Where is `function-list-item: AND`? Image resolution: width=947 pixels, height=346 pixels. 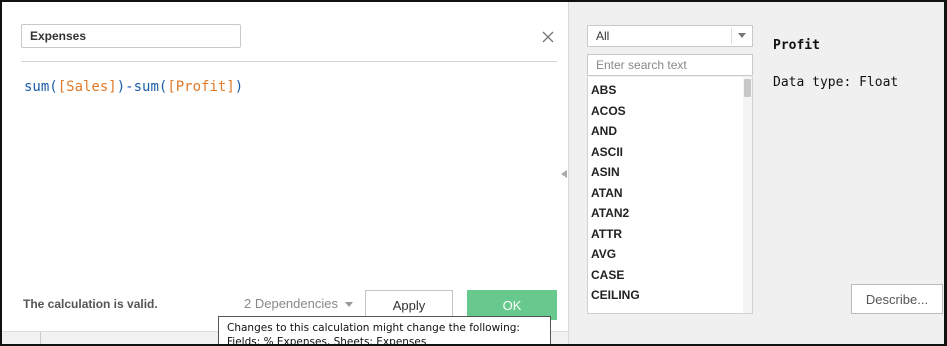 function-list-item: AND is located at coordinates (671, 131).